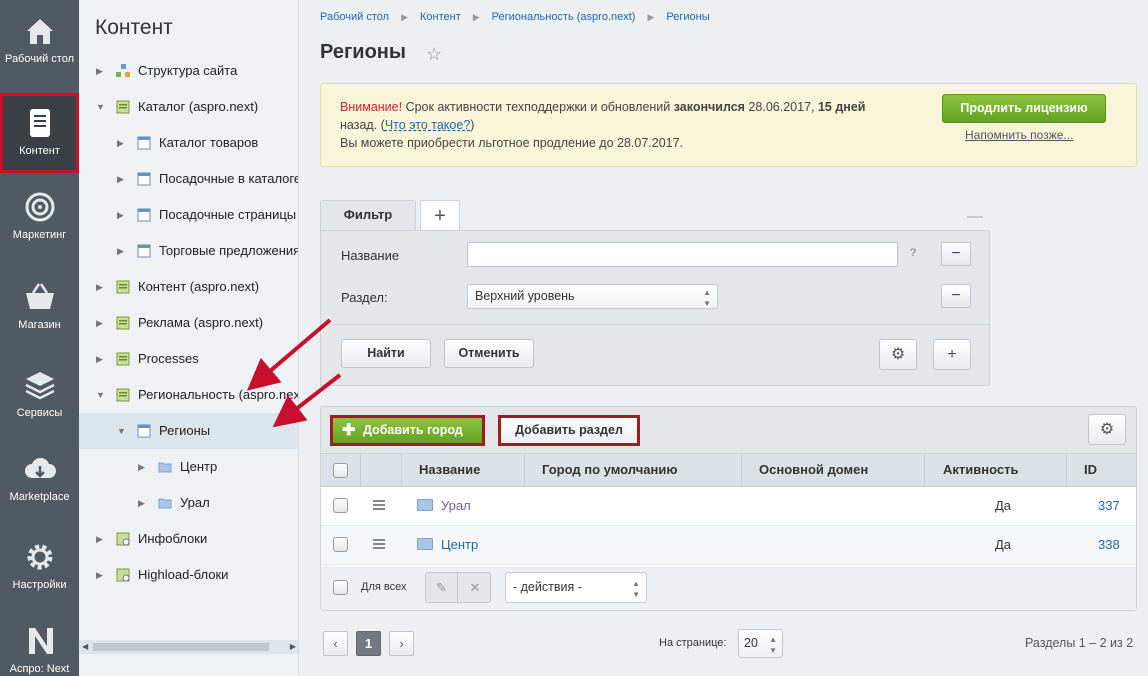  What do you see at coordinates (489, 353) in the screenshot?
I see `cancel-button: Отменить` at bounding box center [489, 353].